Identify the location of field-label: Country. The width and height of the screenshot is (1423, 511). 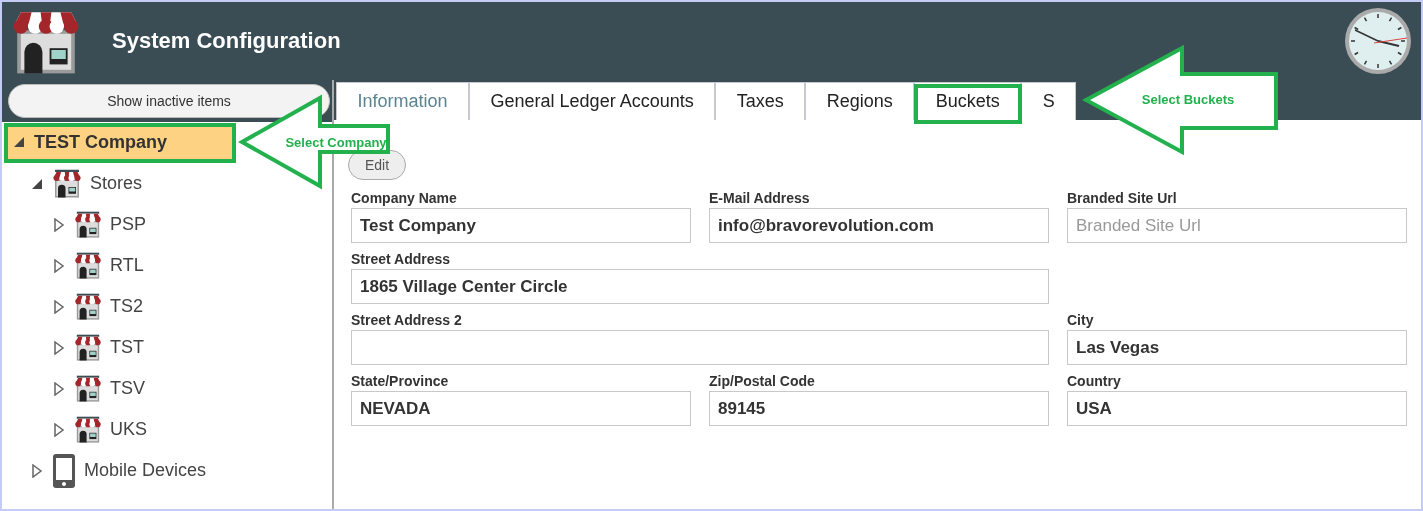
(1094, 381).